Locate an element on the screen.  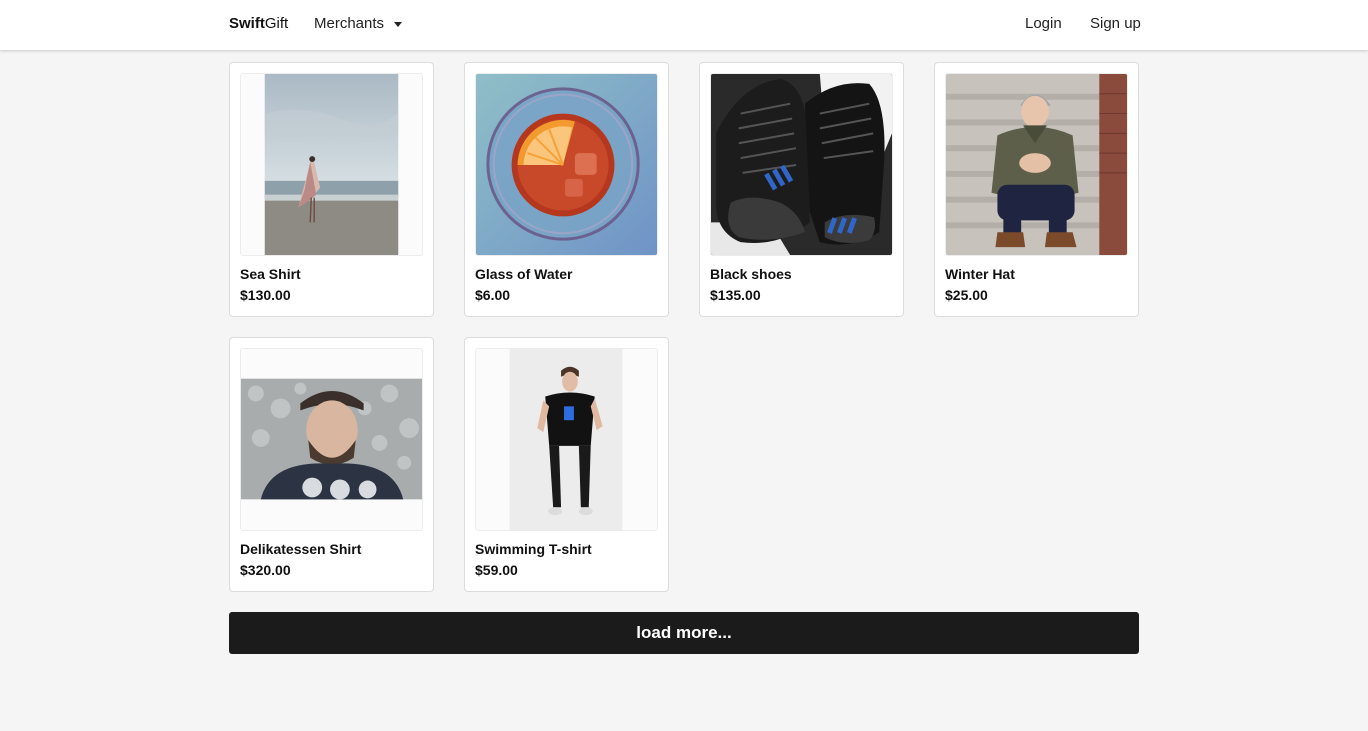
product-name: Winter Hat is located at coordinates (980, 274).